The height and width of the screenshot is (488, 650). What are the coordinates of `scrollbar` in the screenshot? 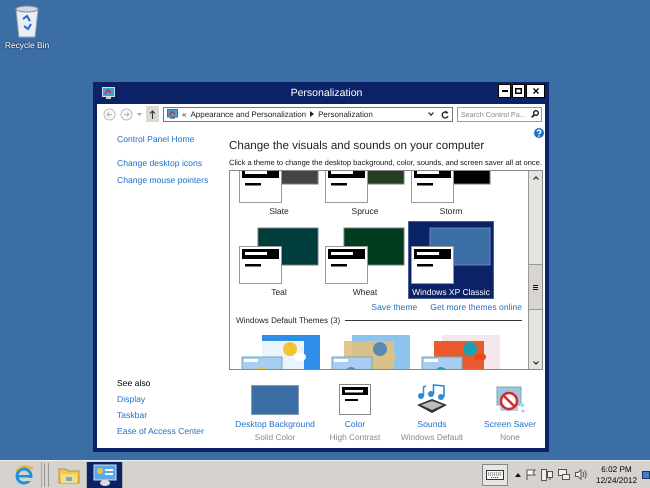 It's located at (535, 270).